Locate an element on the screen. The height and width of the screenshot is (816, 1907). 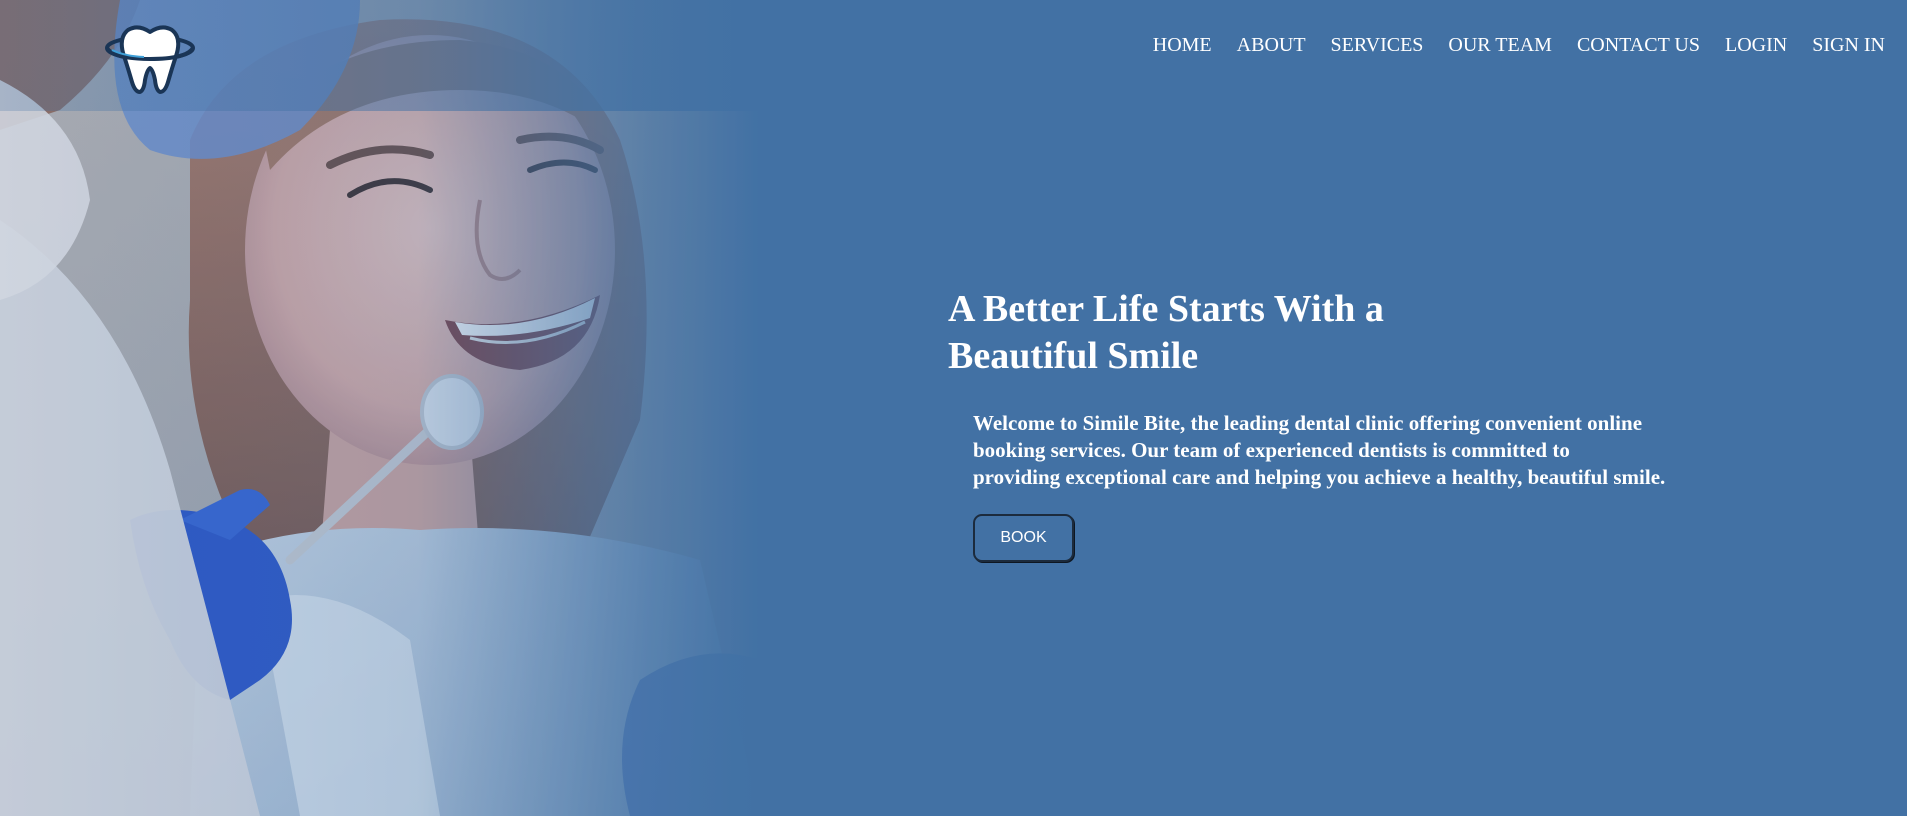
tooth-icon is located at coordinates (150, 59).